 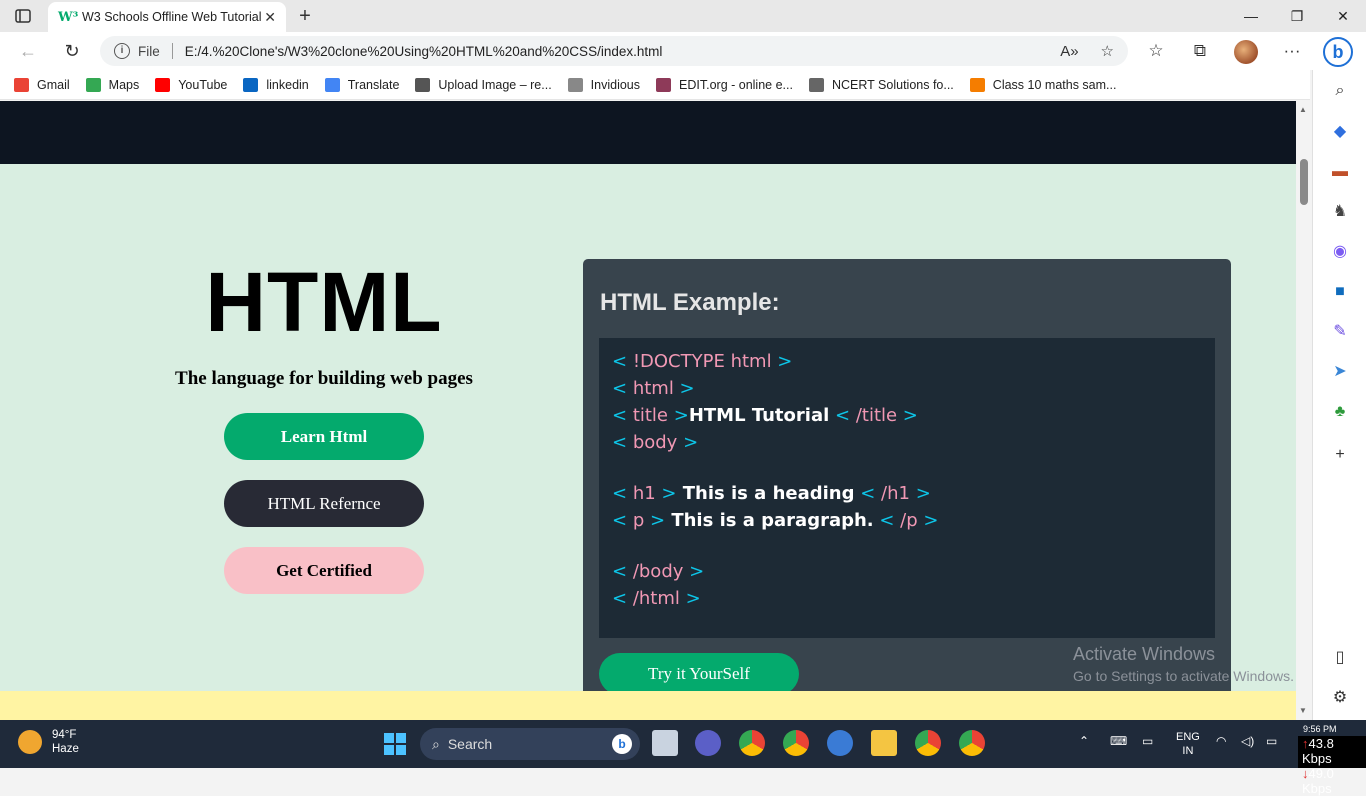 I want to click on favorites-icon: ☆, so click(x=1156, y=51).